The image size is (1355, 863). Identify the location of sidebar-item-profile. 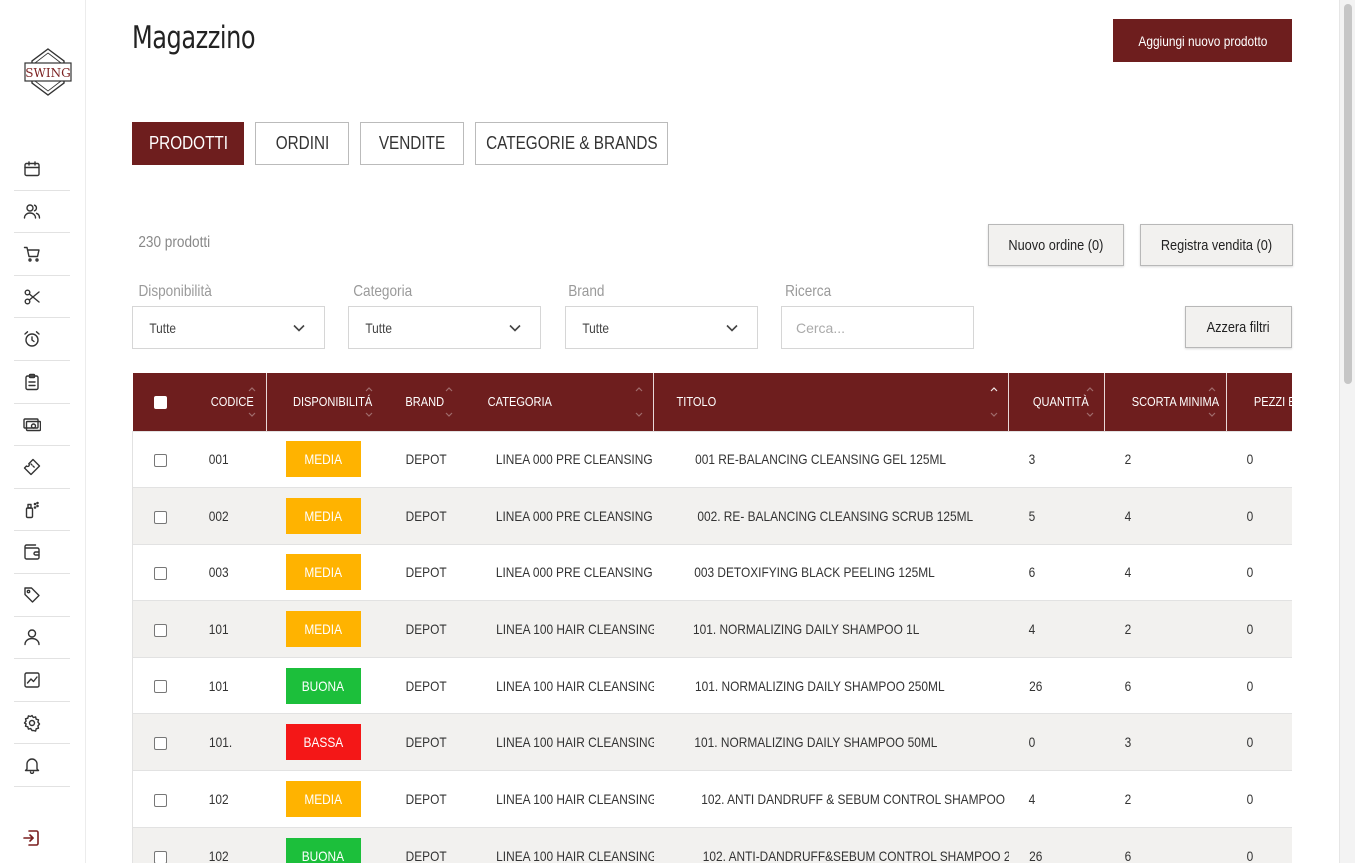
(42, 638).